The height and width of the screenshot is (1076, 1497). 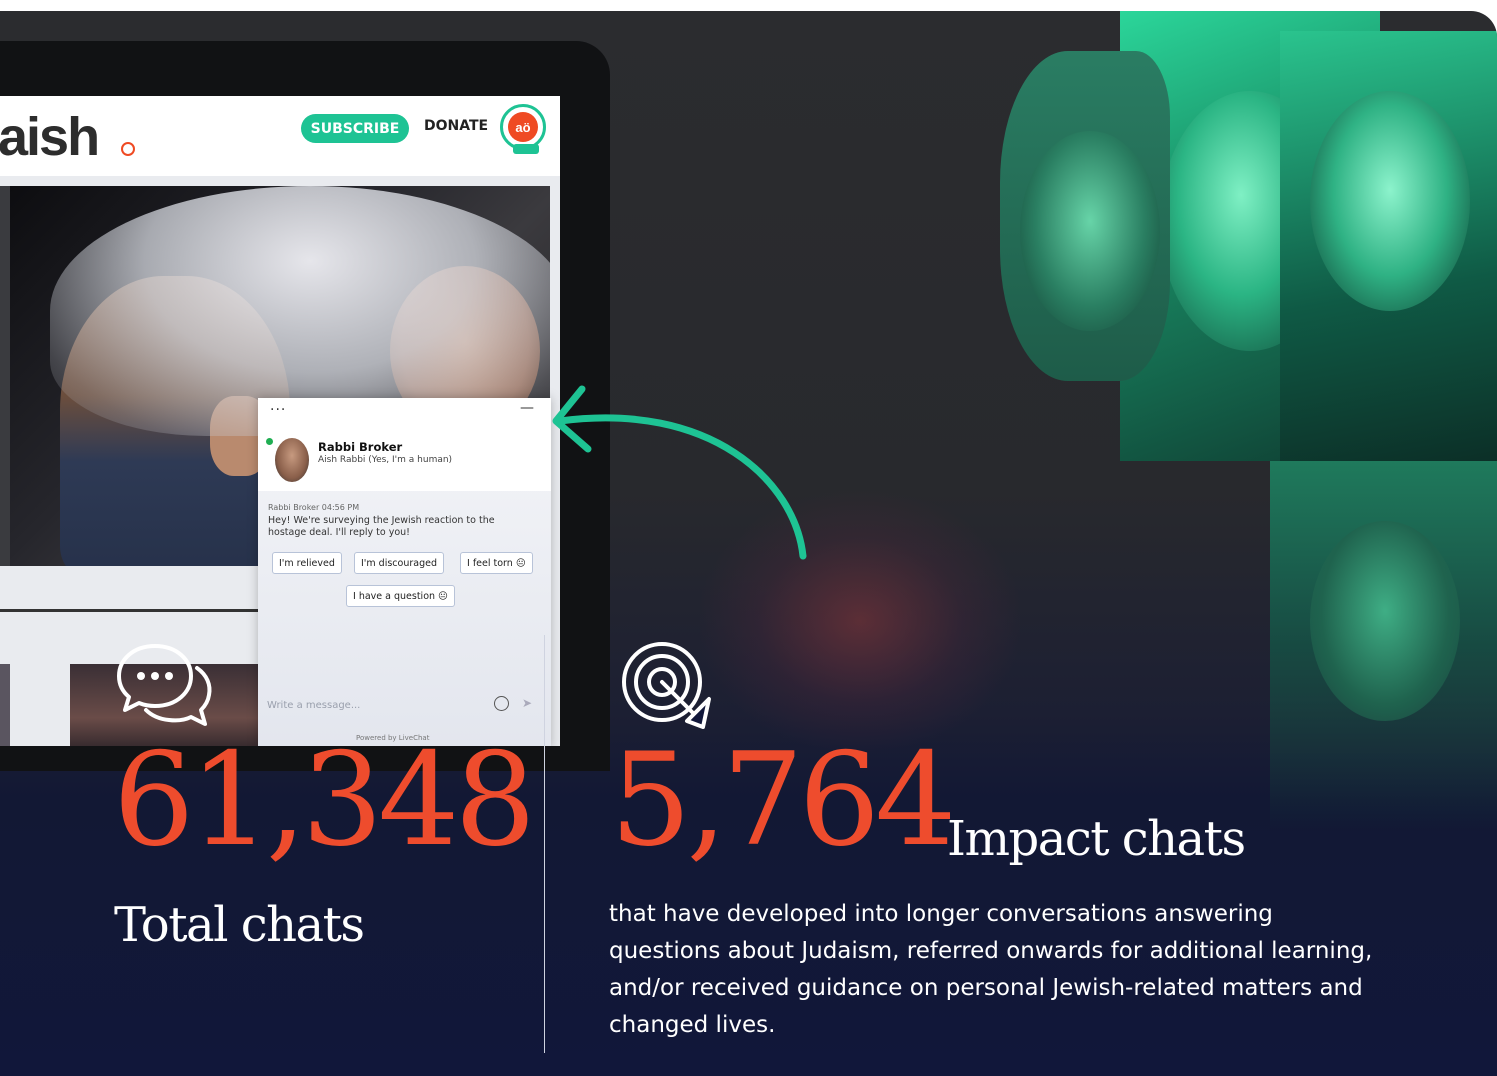 What do you see at coordinates (314, 507) in the screenshot?
I see `message-meta: Rabbi Broker 04:56 PM` at bounding box center [314, 507].